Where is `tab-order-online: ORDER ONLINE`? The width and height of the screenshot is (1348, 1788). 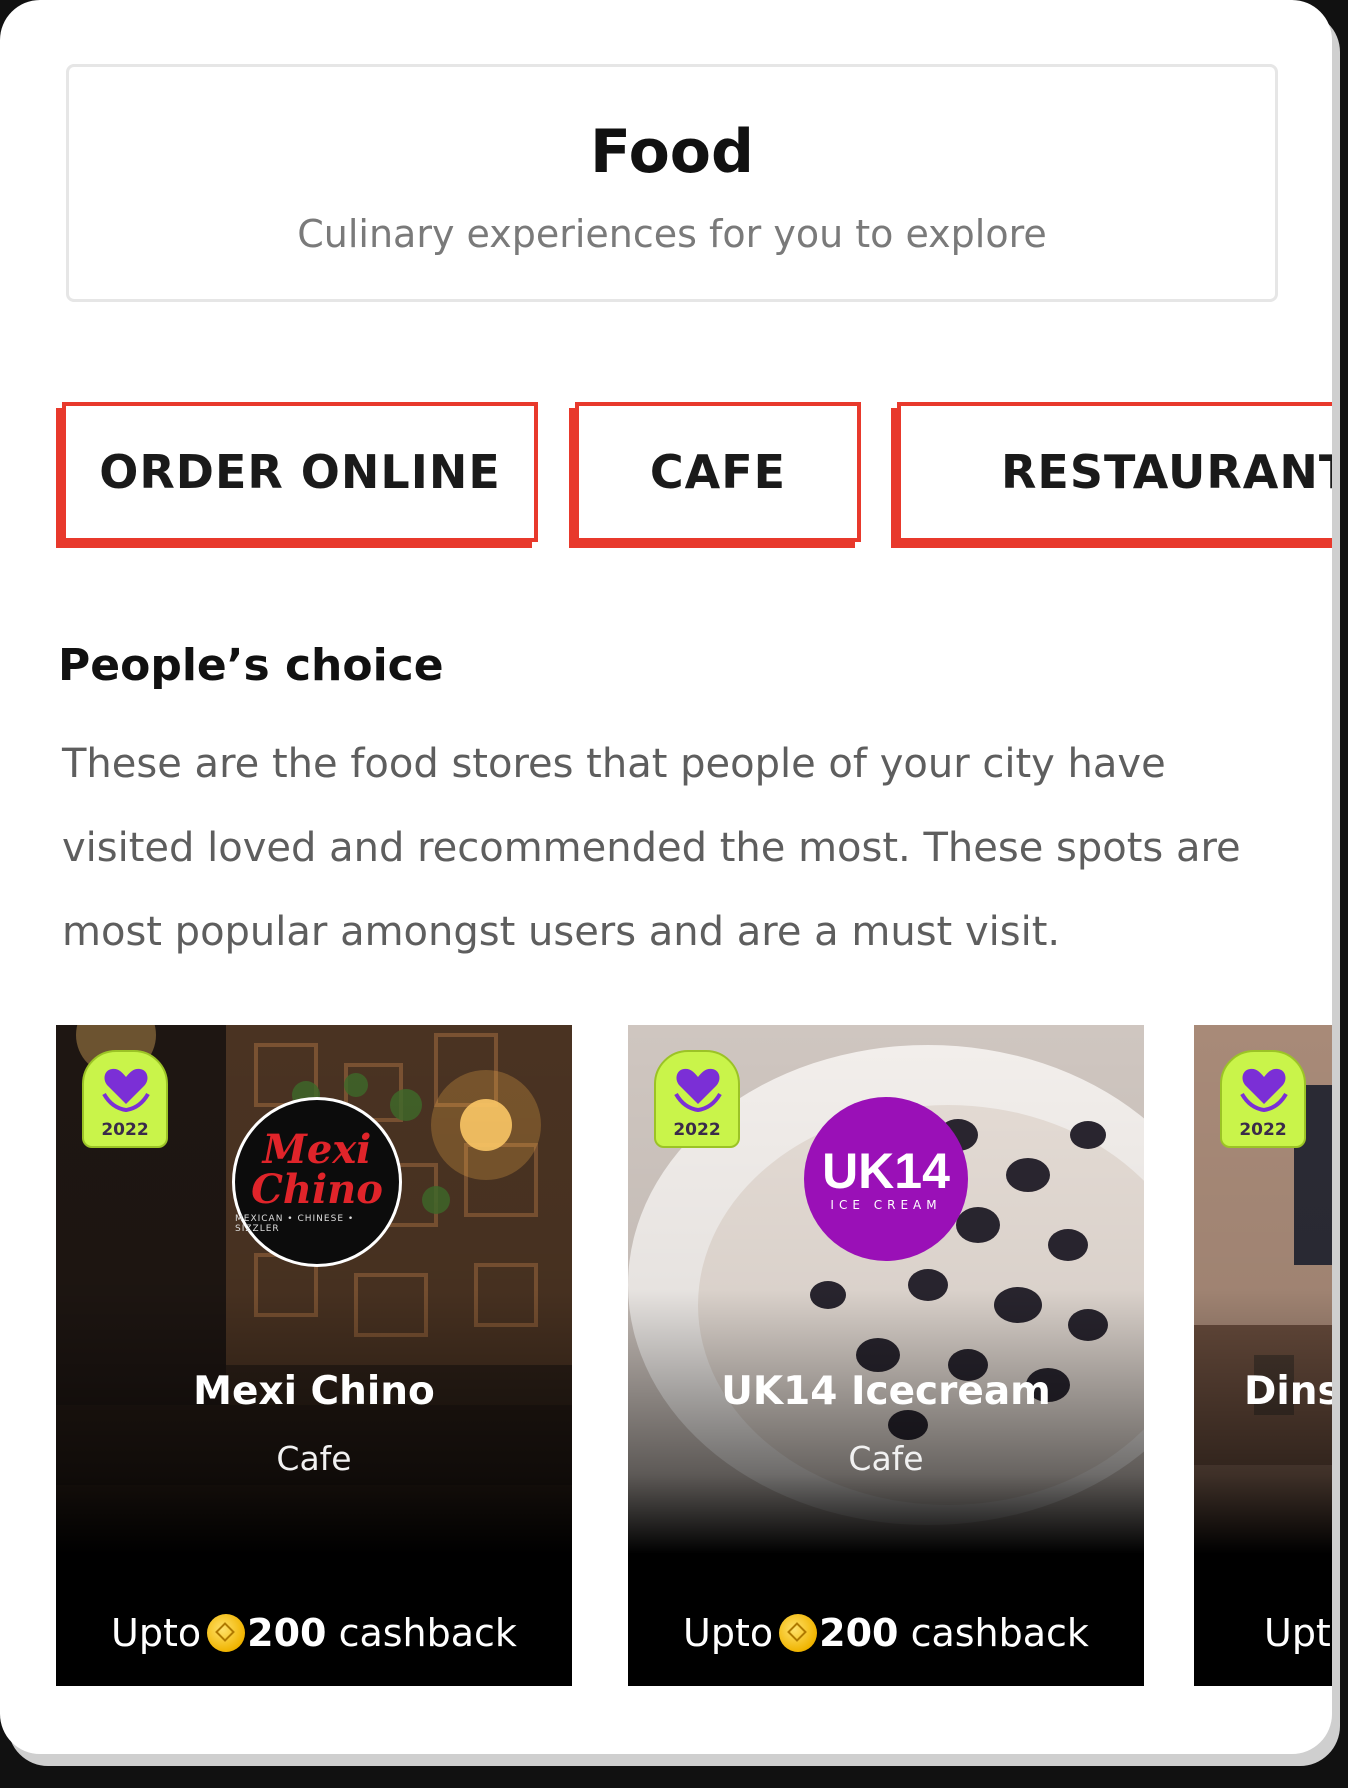 tab-order-online: ORDER ONLINE is located at coordinates (300, 472).